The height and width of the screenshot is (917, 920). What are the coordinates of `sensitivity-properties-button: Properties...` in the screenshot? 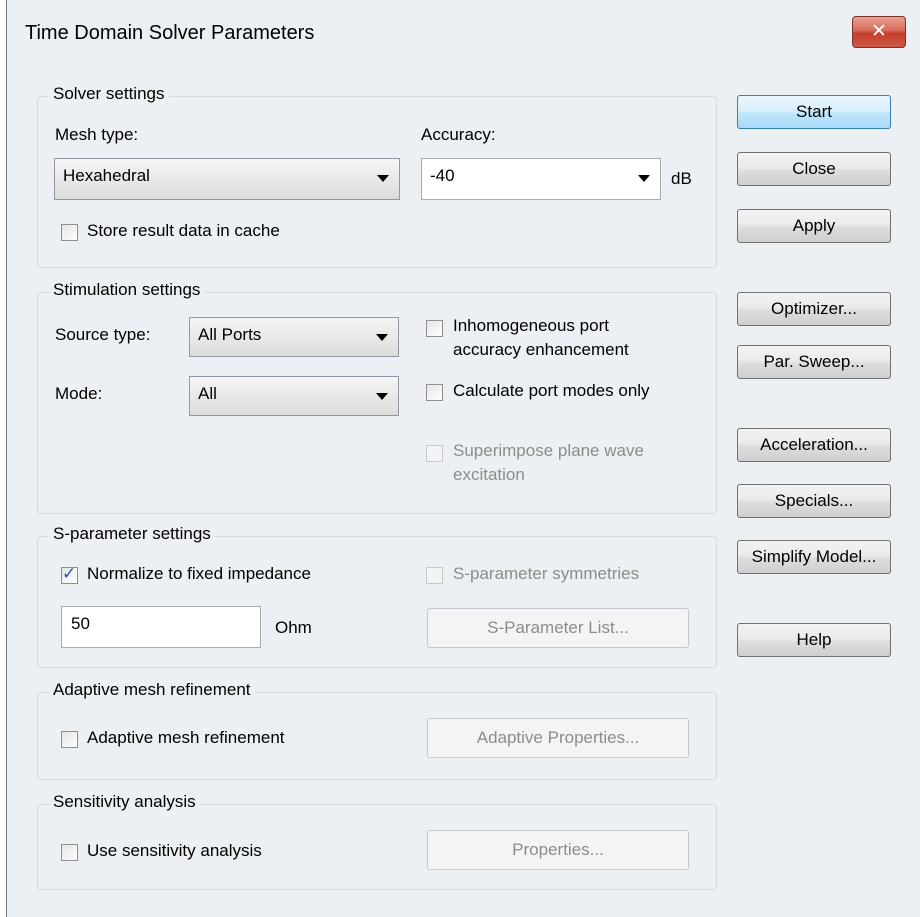 It's located at (558, 850).